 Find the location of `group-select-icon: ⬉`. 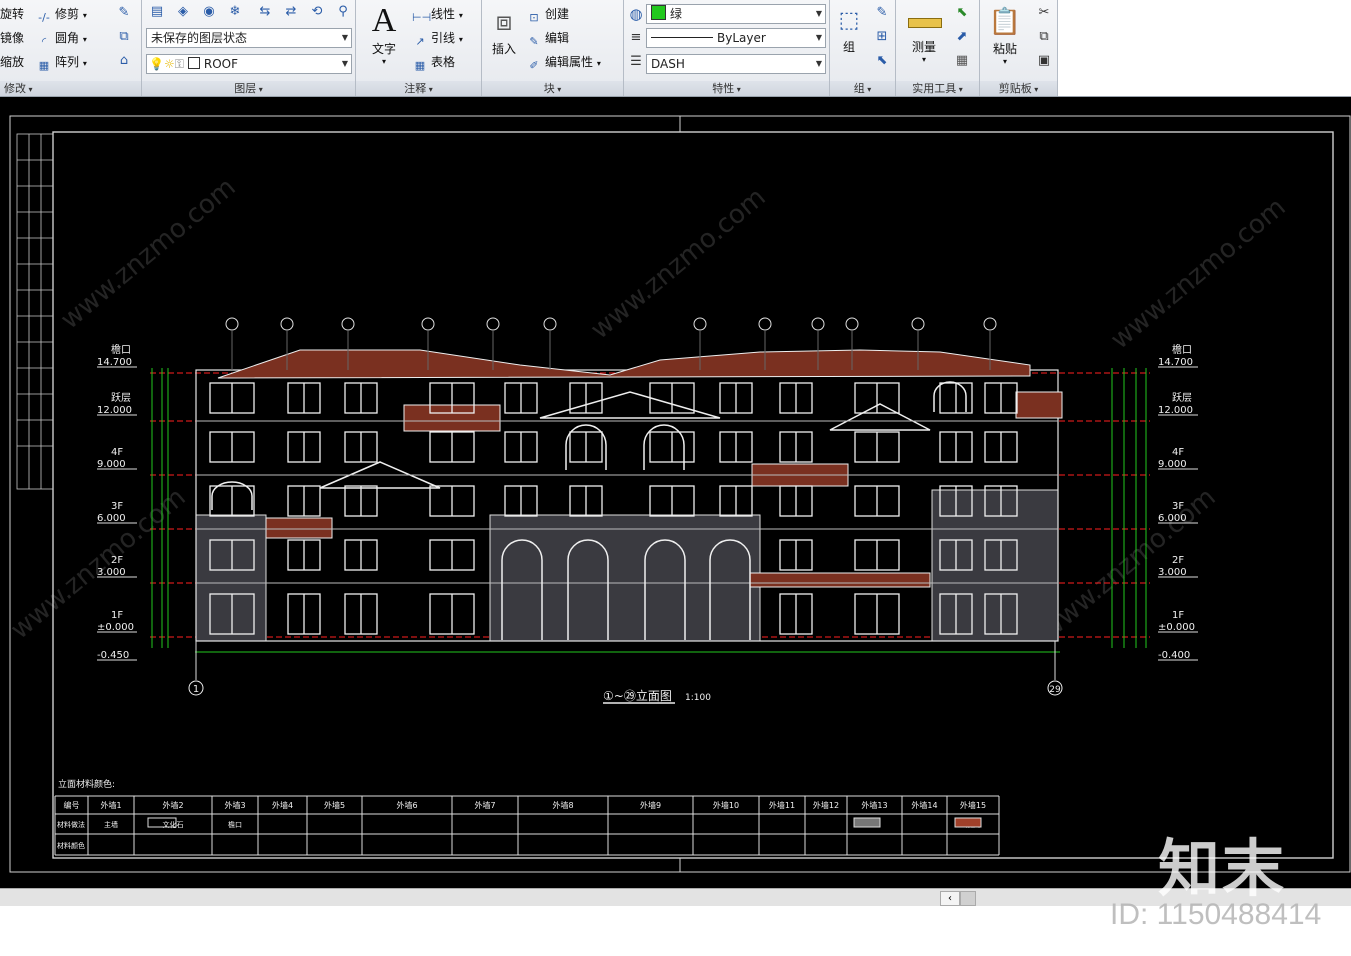

group-select-icon: ⬉ is located at coordinates (882, 61).